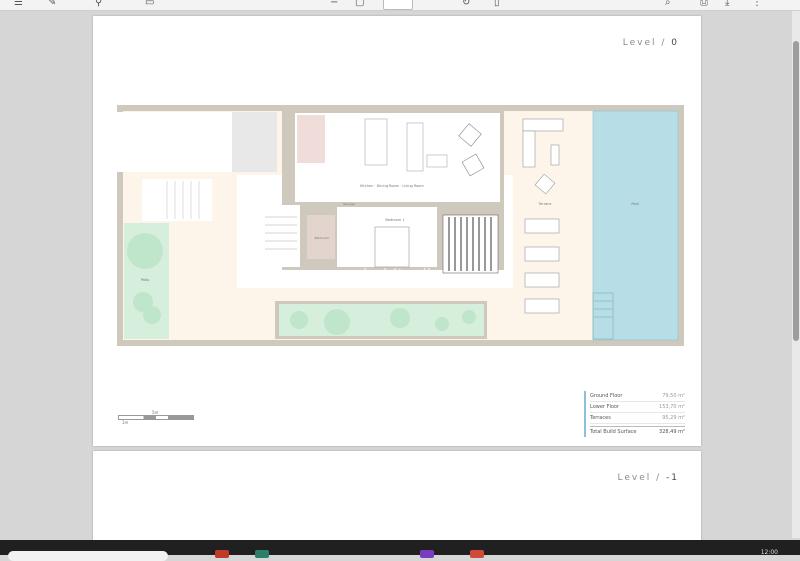 This screenshot has width=800, height=561. What do you see at coordinates (466, 4) in the screenshot?
I see `rotate-icon: ↻` at bounding box center [466, 4].